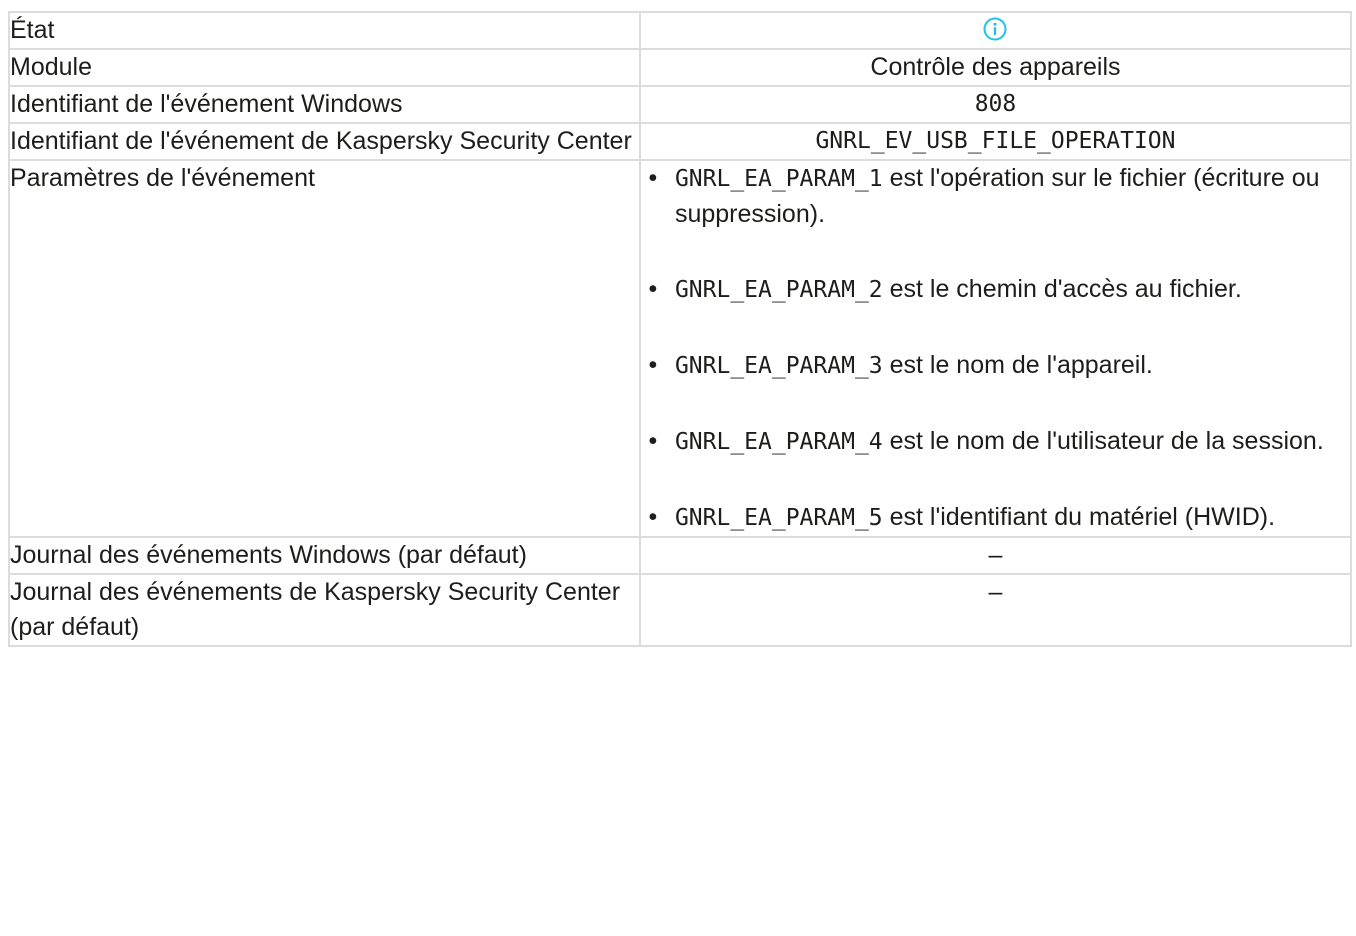 Image resolution: width=1356 pixels, height=936 pixels. I want to click on param-description: est l'identifiant du matériel (HWID)., so click(1079, 517).